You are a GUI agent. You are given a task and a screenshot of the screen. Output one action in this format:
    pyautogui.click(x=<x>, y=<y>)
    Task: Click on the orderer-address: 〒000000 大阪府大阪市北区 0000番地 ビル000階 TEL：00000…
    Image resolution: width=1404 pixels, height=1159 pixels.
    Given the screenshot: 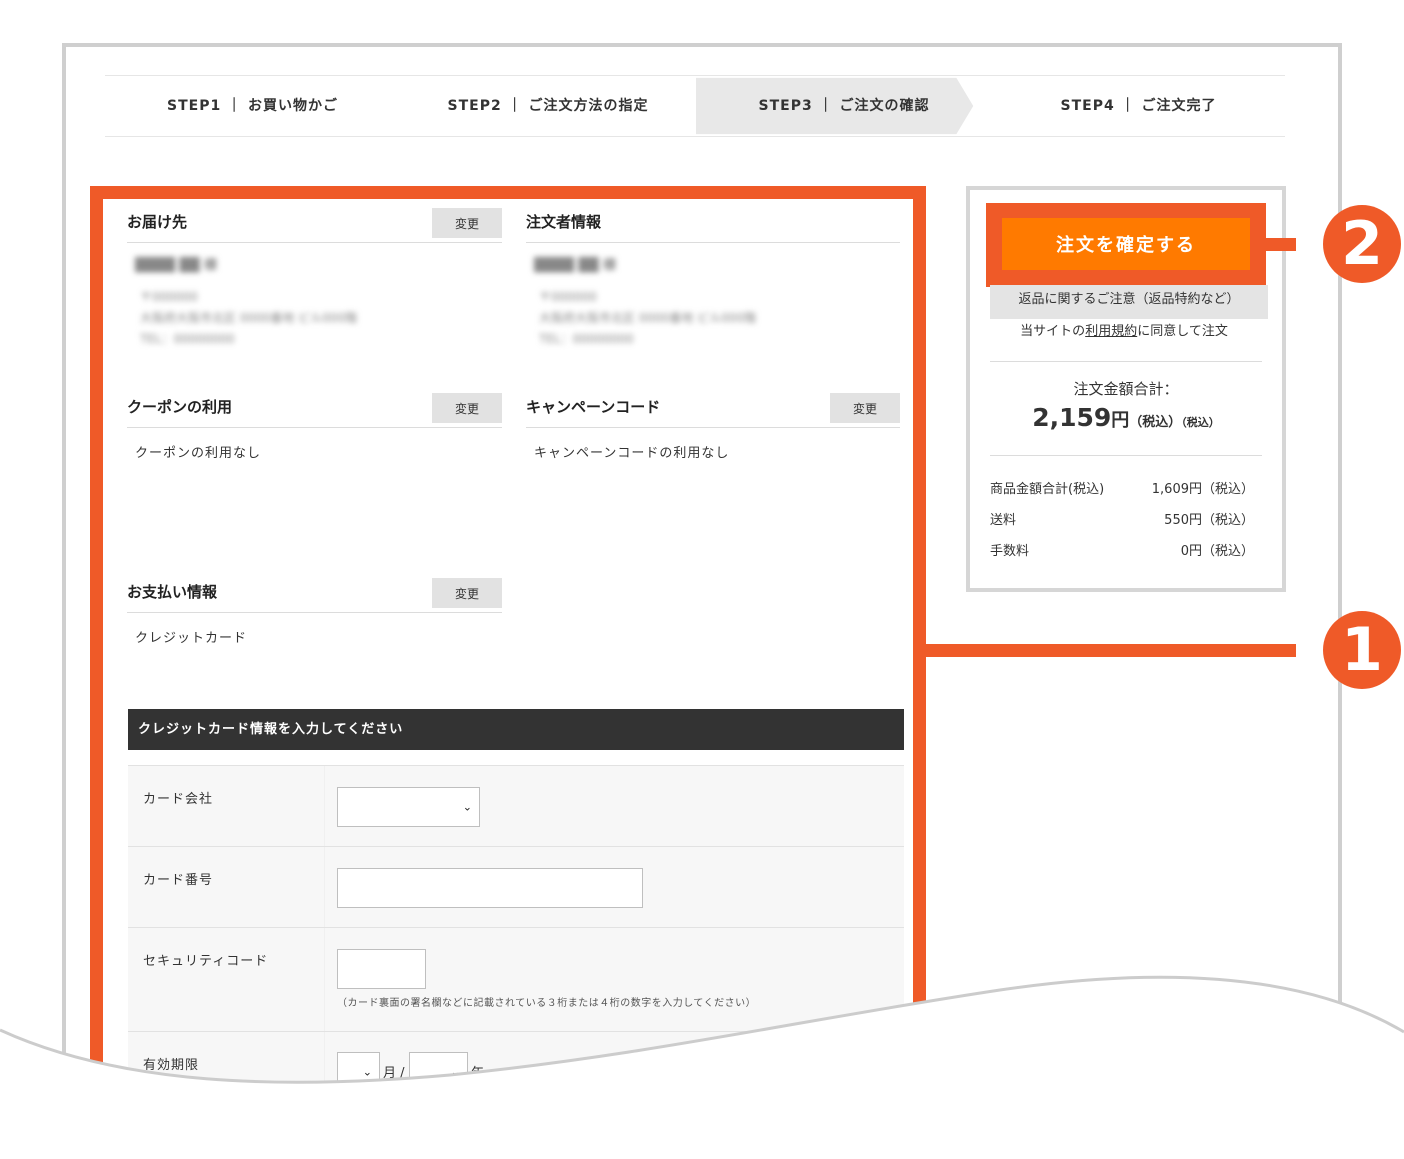 What is the action you would take?
    pyautogui.click(x=648, y=318)
    